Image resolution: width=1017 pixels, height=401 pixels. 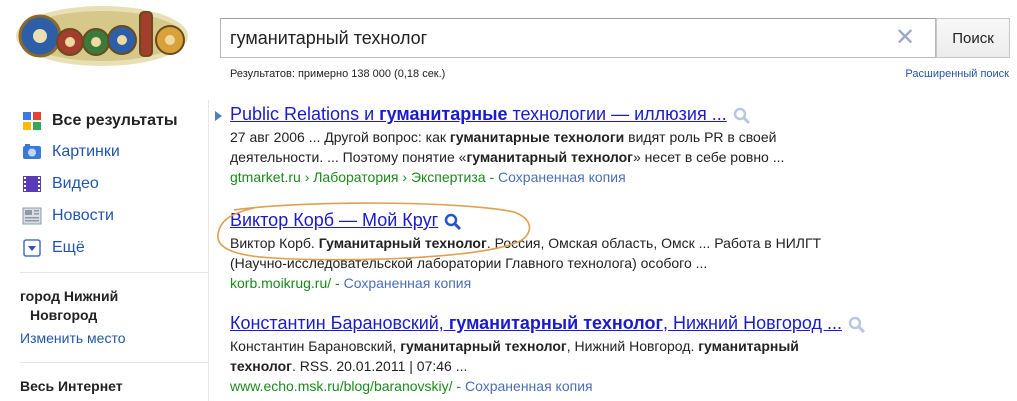 I want to click on search-input, so click(x=560, y=38).